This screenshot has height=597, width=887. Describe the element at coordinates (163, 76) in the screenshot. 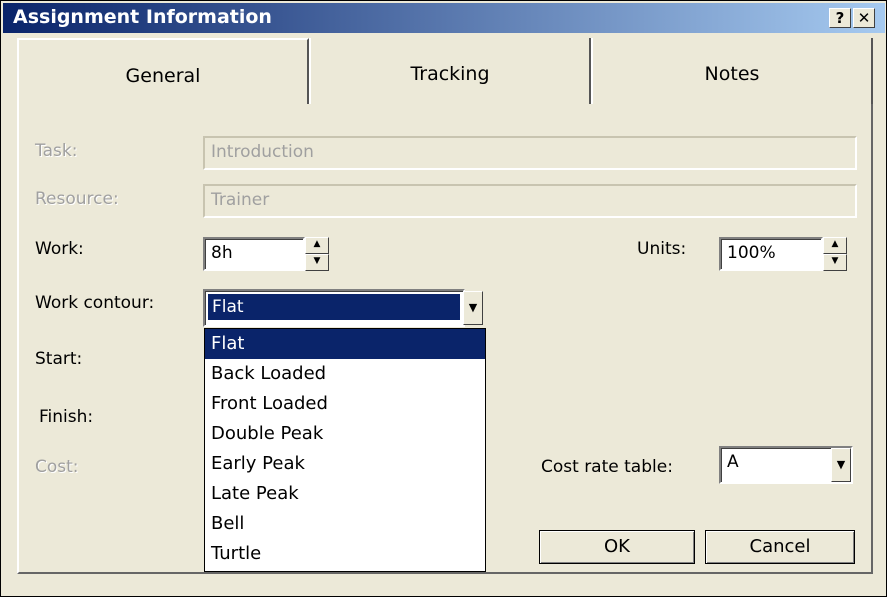

I see `tab-label: General` at that location.